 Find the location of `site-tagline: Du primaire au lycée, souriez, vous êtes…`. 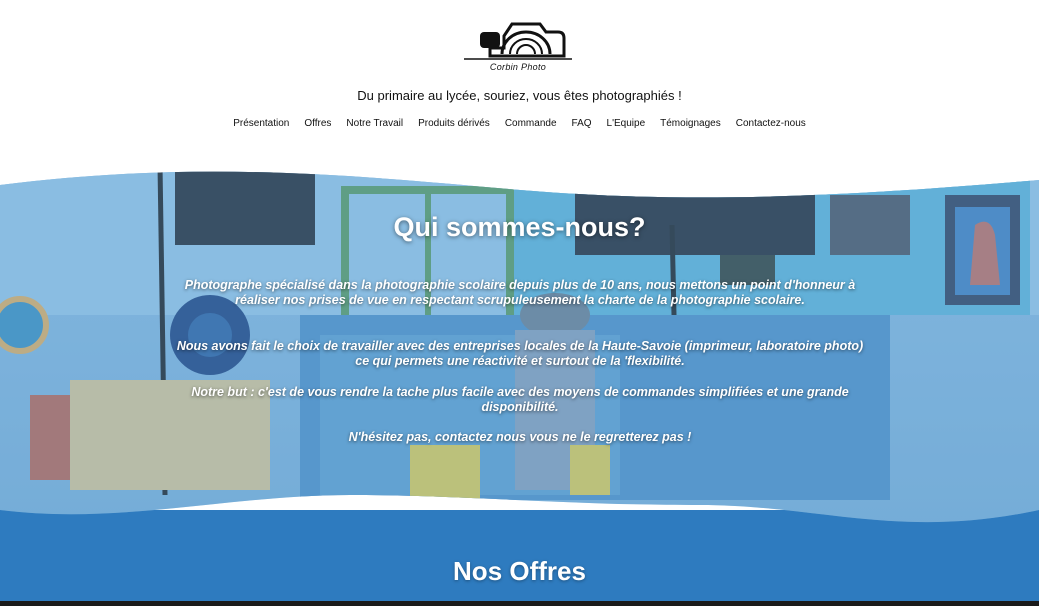

site-tagline: Du primaire au lycée, souriez, vous êtes… is located at coordinates (519, 95).